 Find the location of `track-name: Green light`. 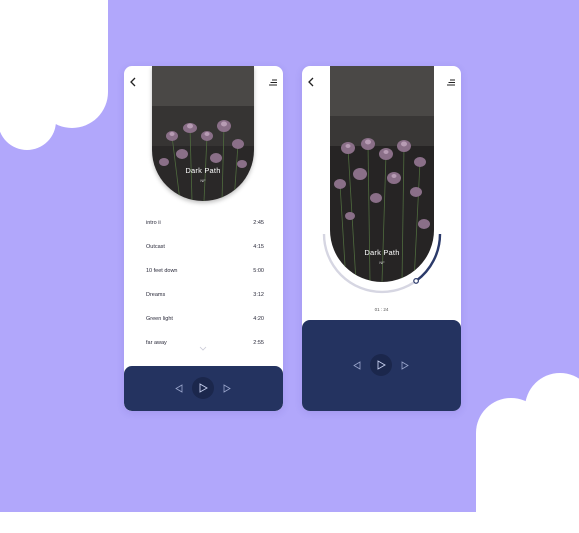

track-name: Green light is located at coordinates (159, 319).